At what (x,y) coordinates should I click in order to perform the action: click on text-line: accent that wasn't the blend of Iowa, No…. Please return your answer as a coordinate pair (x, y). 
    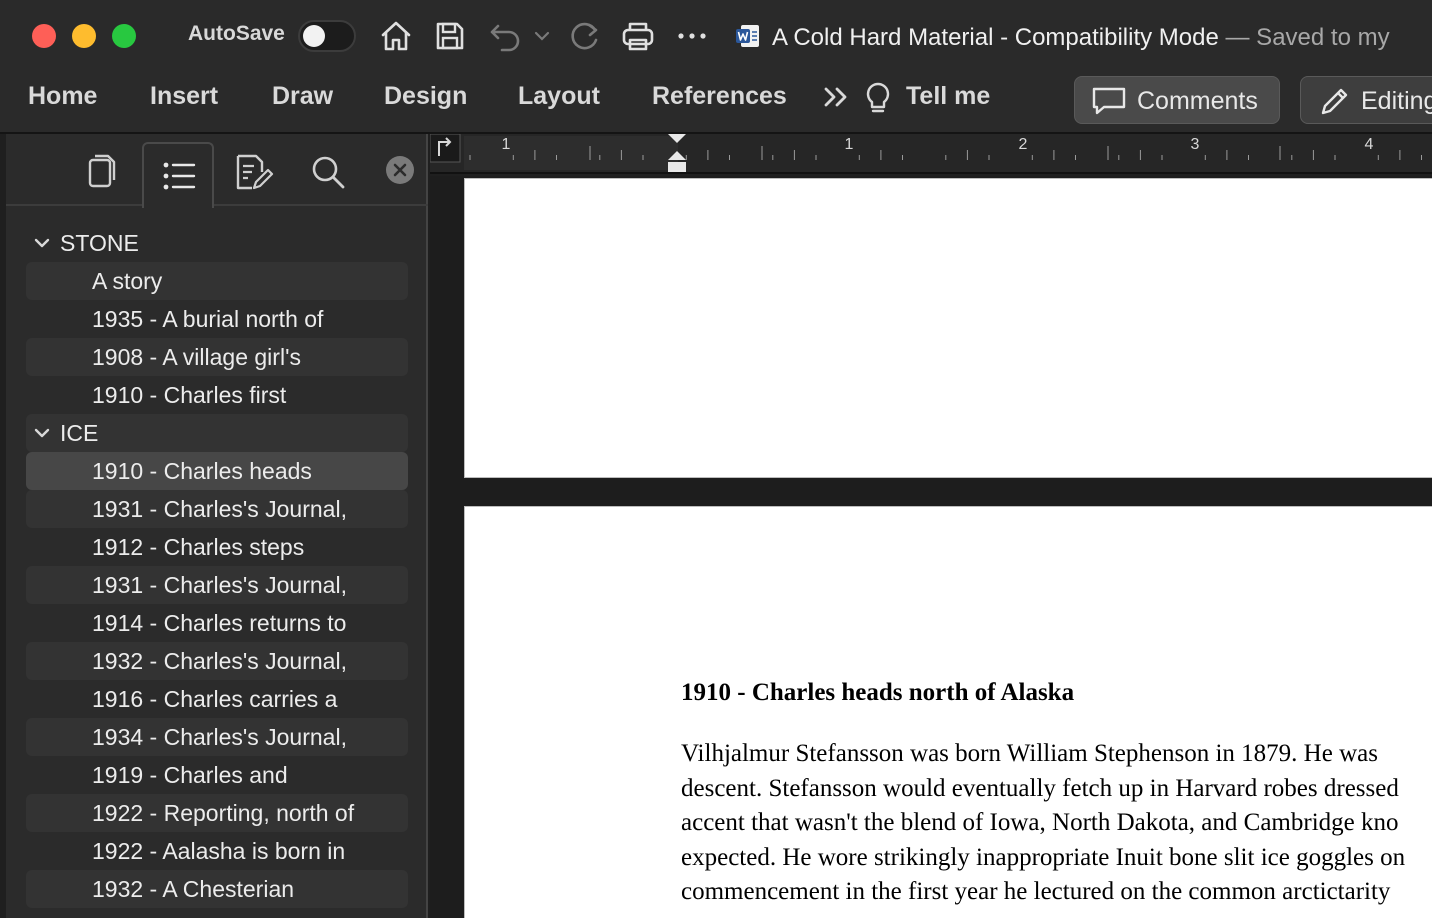
    Looking at the image, I should click on (1040, 822).